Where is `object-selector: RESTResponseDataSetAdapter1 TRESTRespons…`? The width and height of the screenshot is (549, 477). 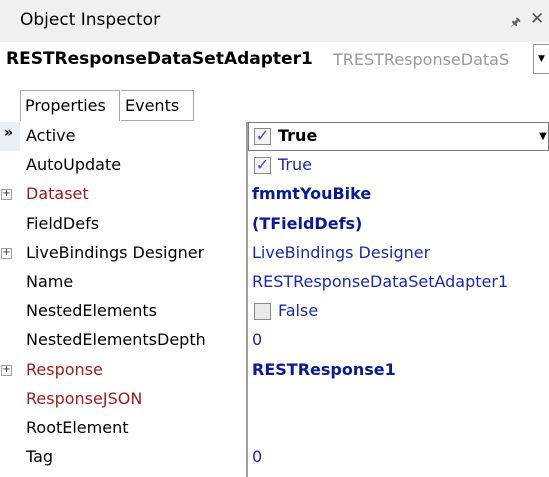
object-selector: RESTResponseDataSetAdapter1 TRESTRespons… is located at coordinates (274, 60).